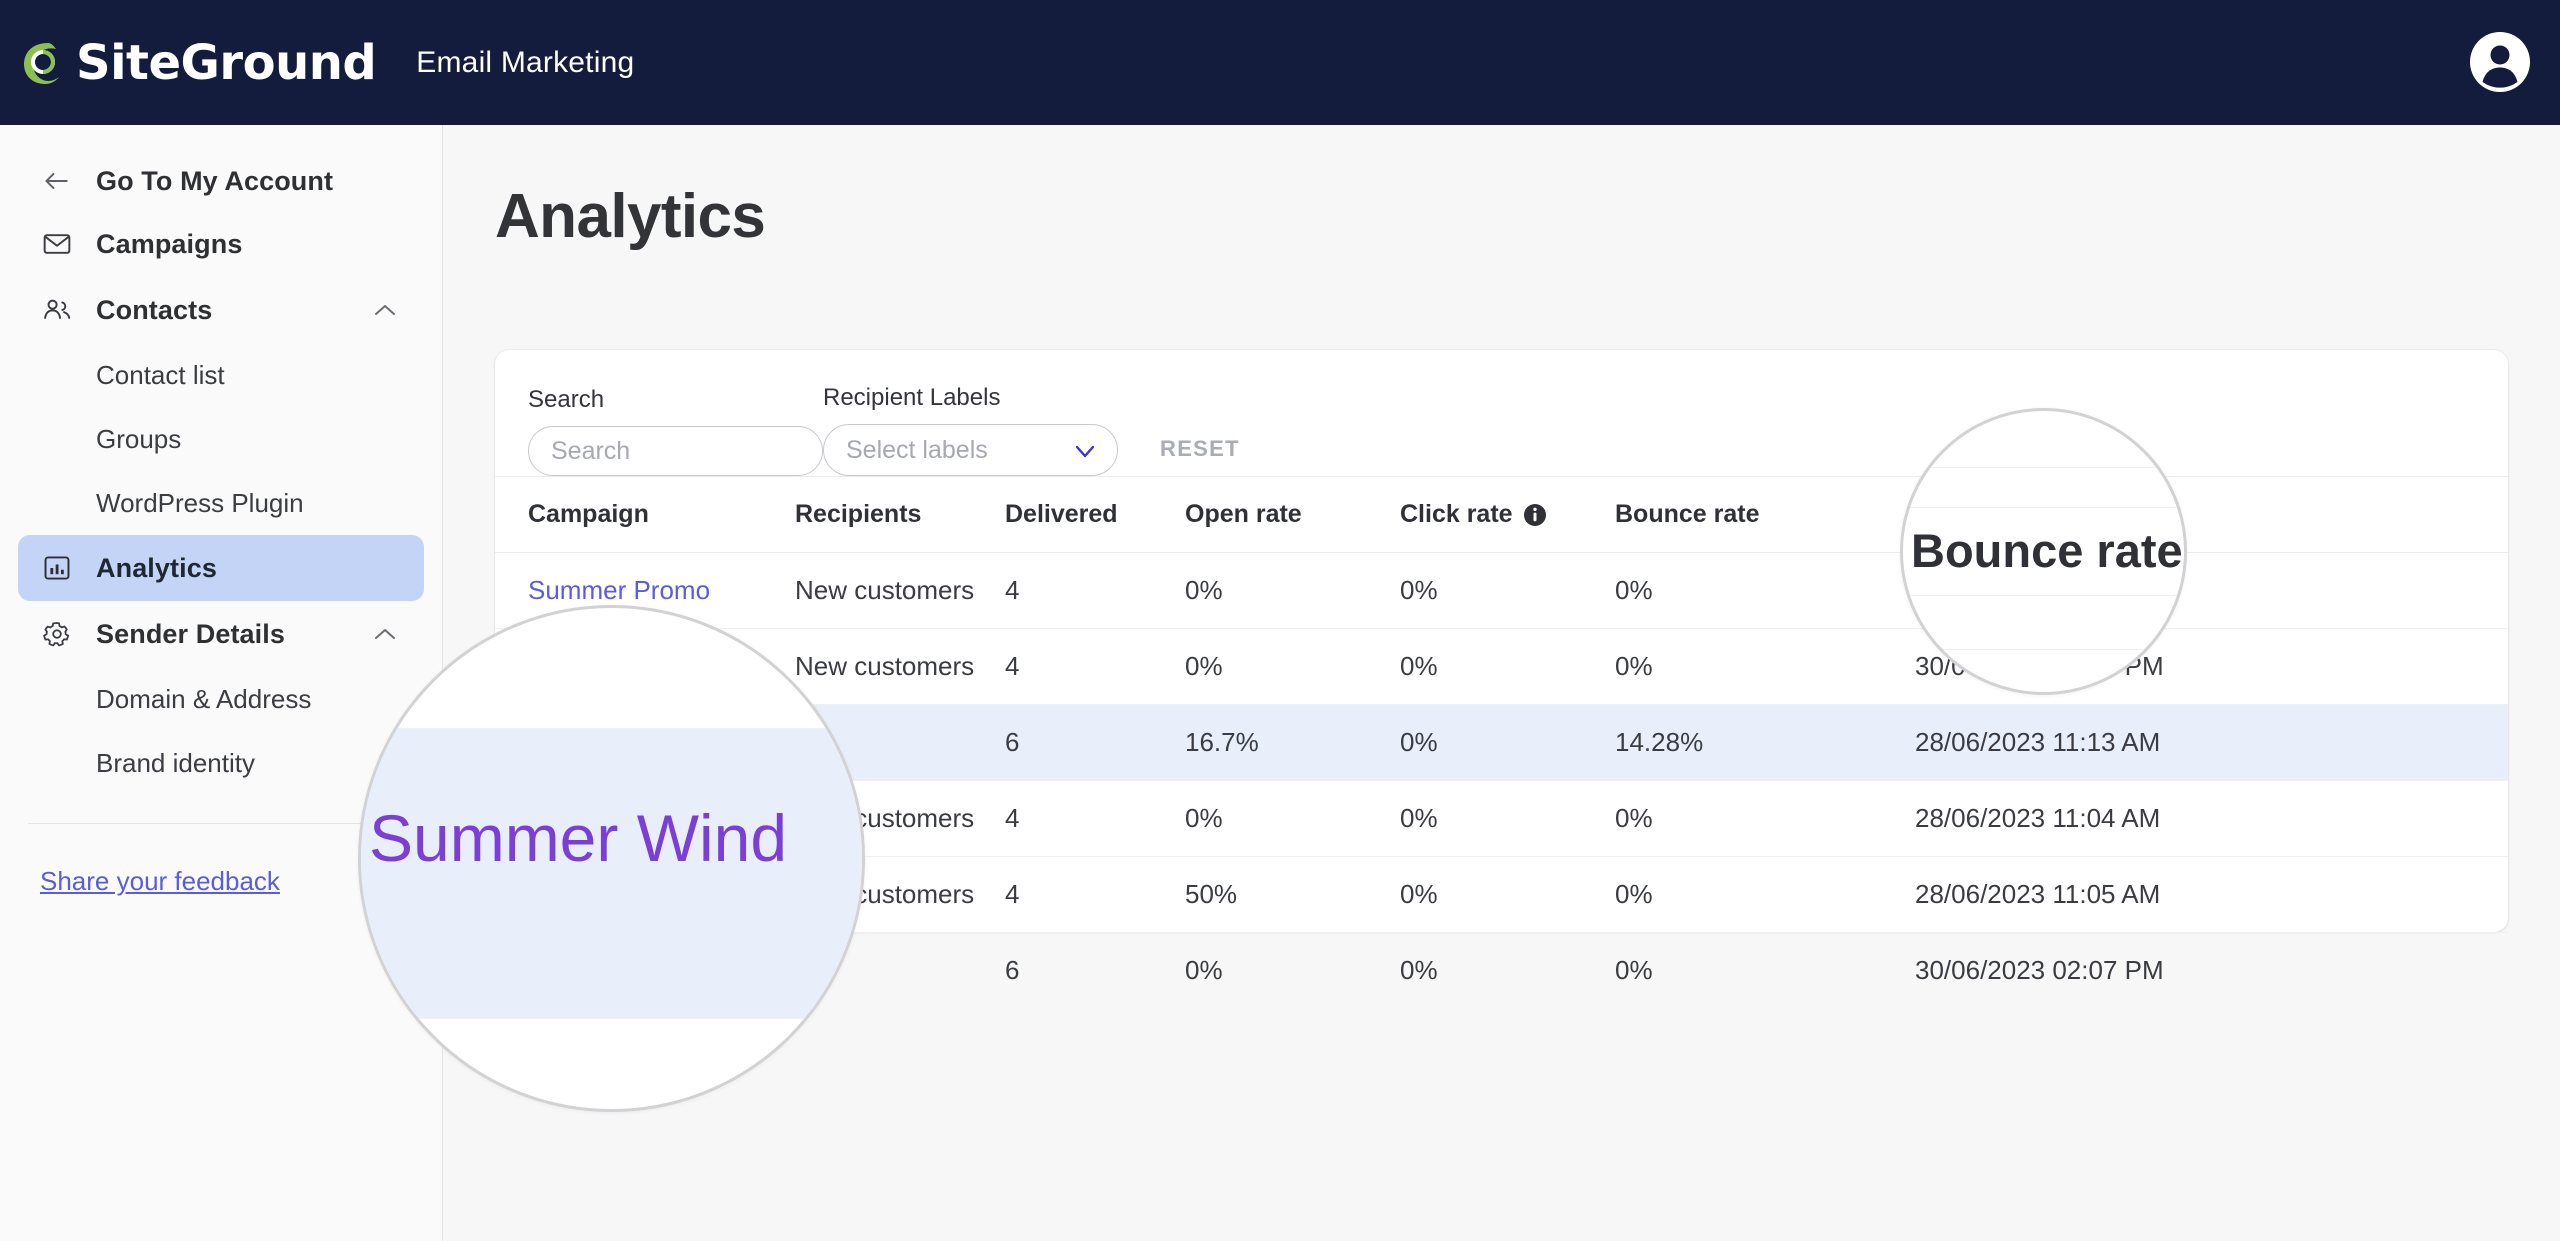 This screenshot has height=1241, width=2560. I want to click on people-icon, so click(57, 310).